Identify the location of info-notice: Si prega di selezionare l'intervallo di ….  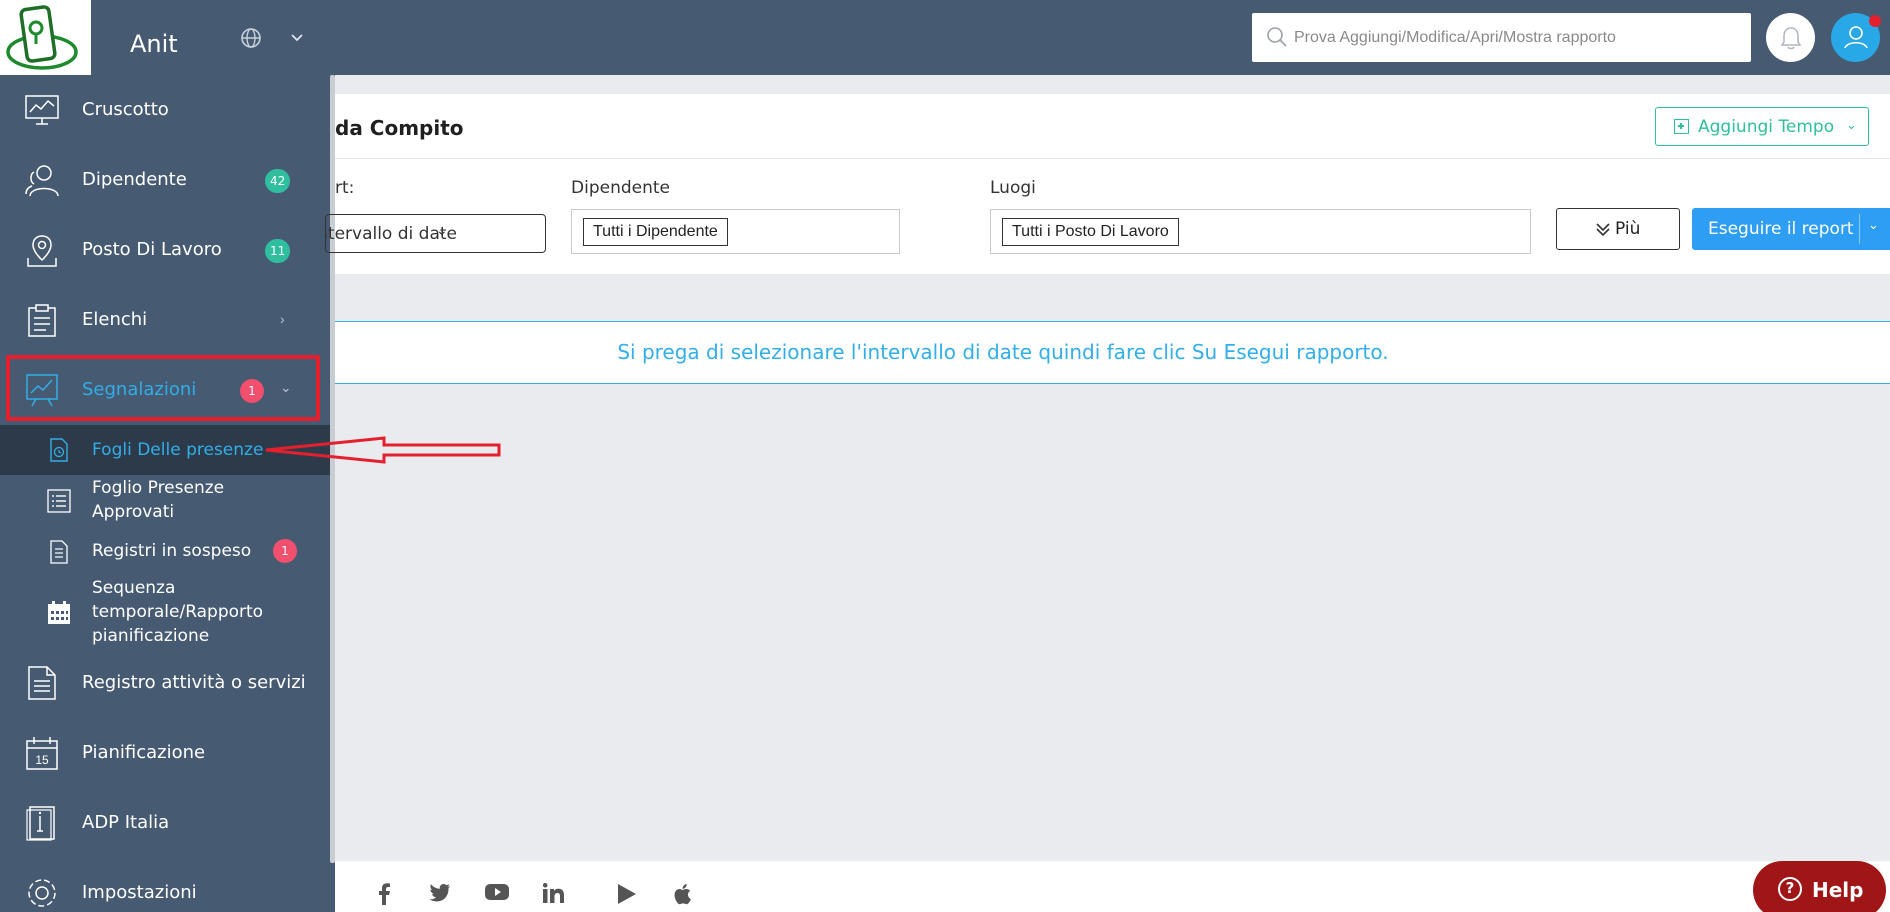
(1112, 352).